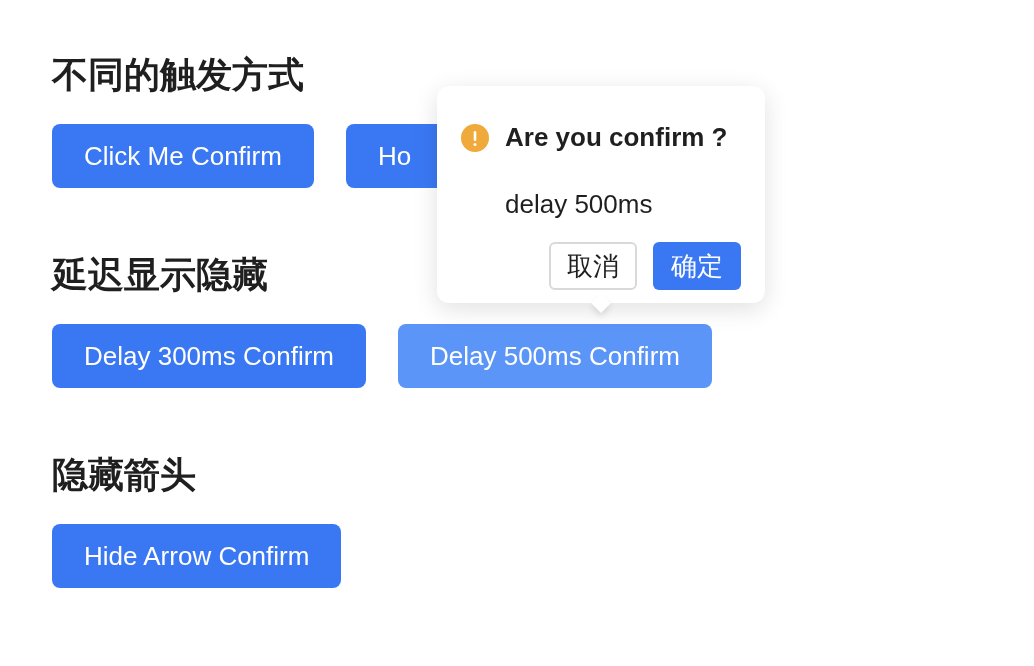 The width and height of the screenshot is (1034, 666). I want to click on confirm-button: Delay 300ms Confirm, so click(209, 356).